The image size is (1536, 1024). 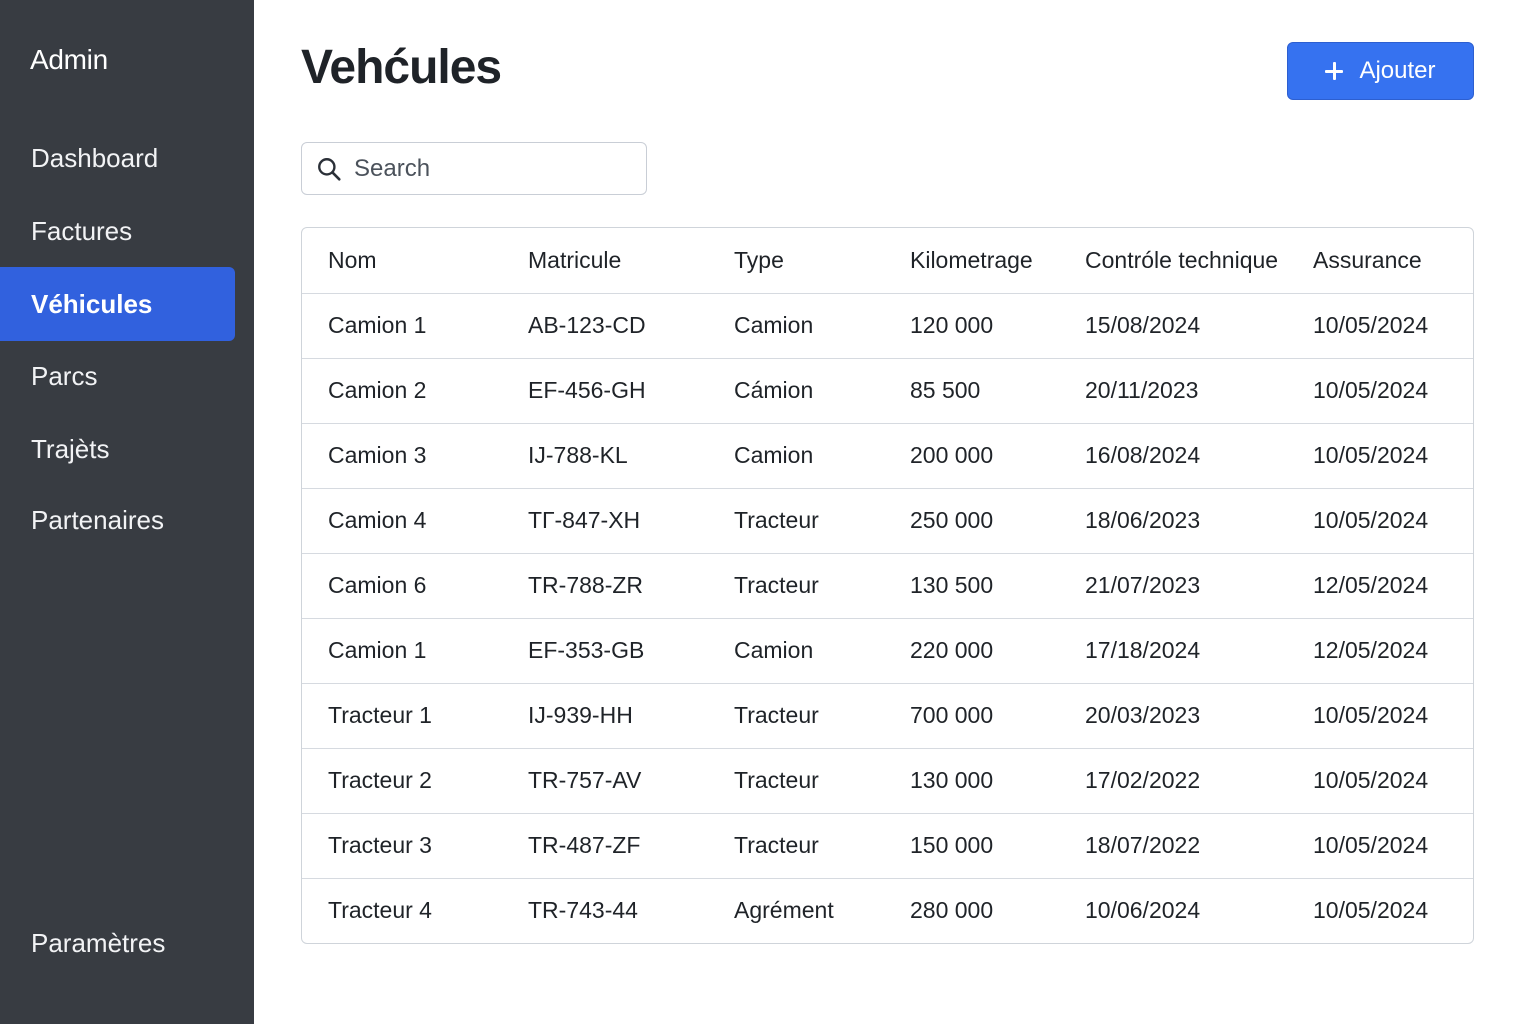 What do you see at coordinates (952, 780) in the screenshot?
I see `cell-kilometrage: 130 000` at bounding box center [952, 780].